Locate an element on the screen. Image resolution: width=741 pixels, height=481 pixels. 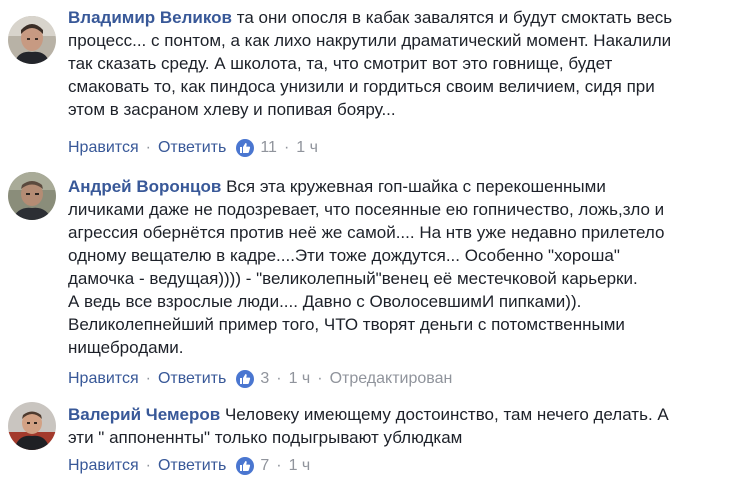
like-count: 11 is located at coordinates (268, 148).